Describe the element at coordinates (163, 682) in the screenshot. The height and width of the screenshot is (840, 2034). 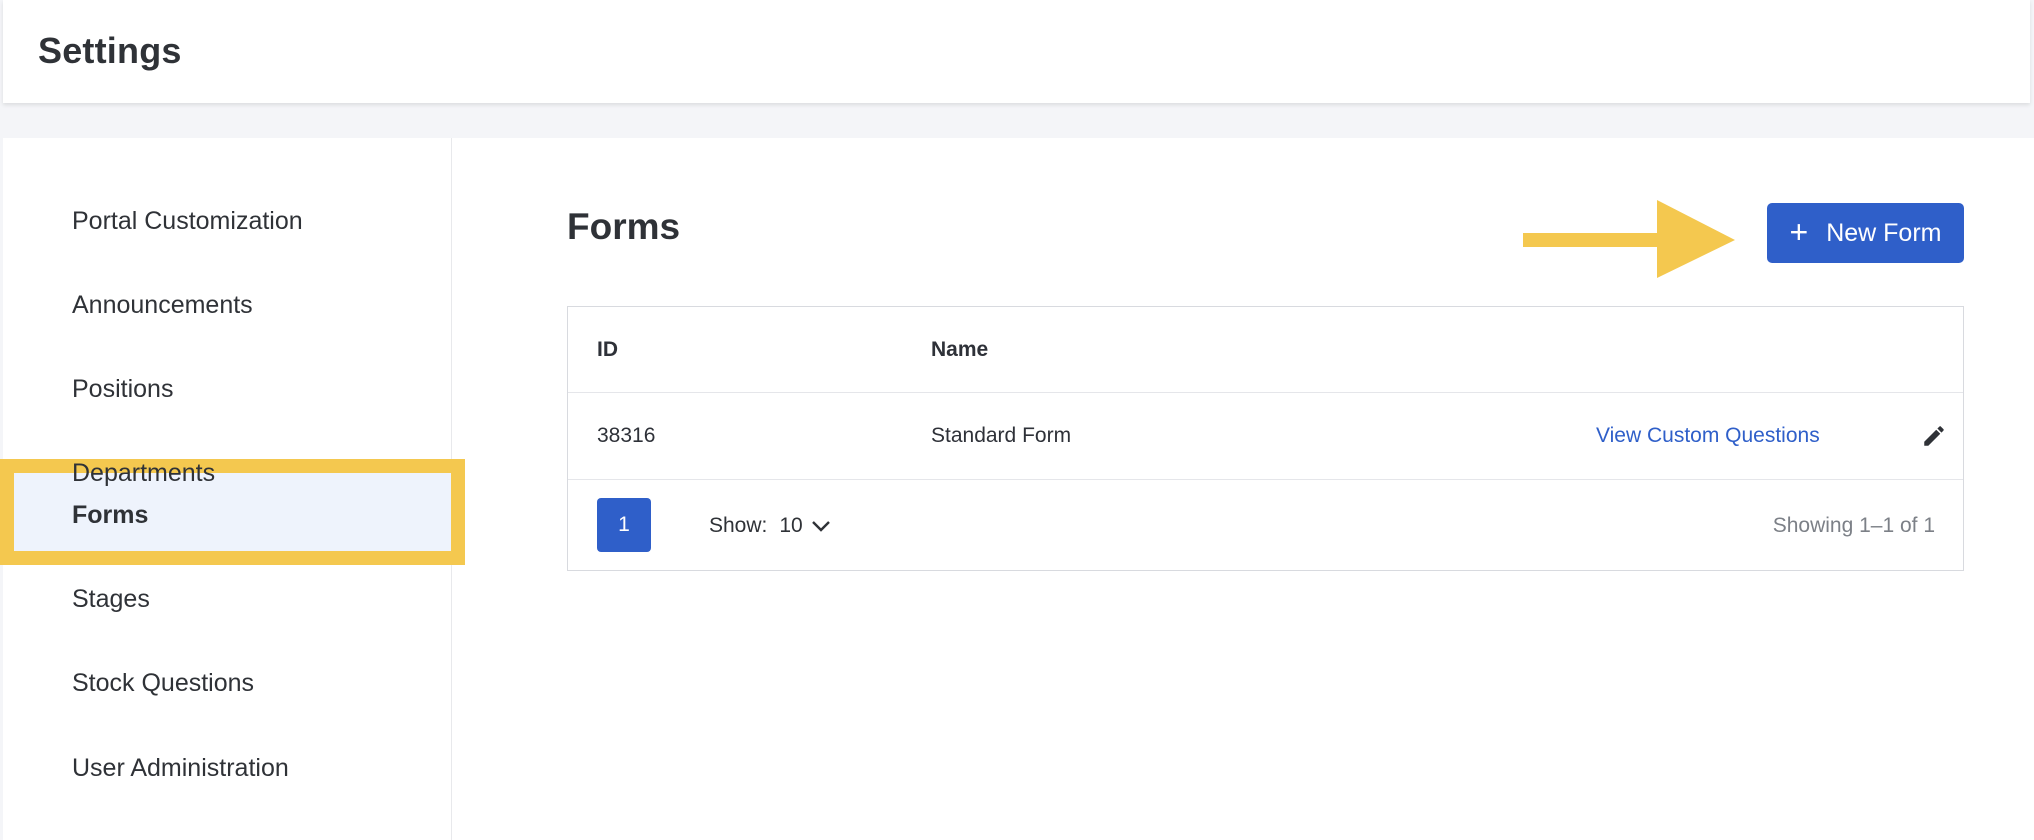
I see `sidebar-item-label: Stock Questions` at that location.